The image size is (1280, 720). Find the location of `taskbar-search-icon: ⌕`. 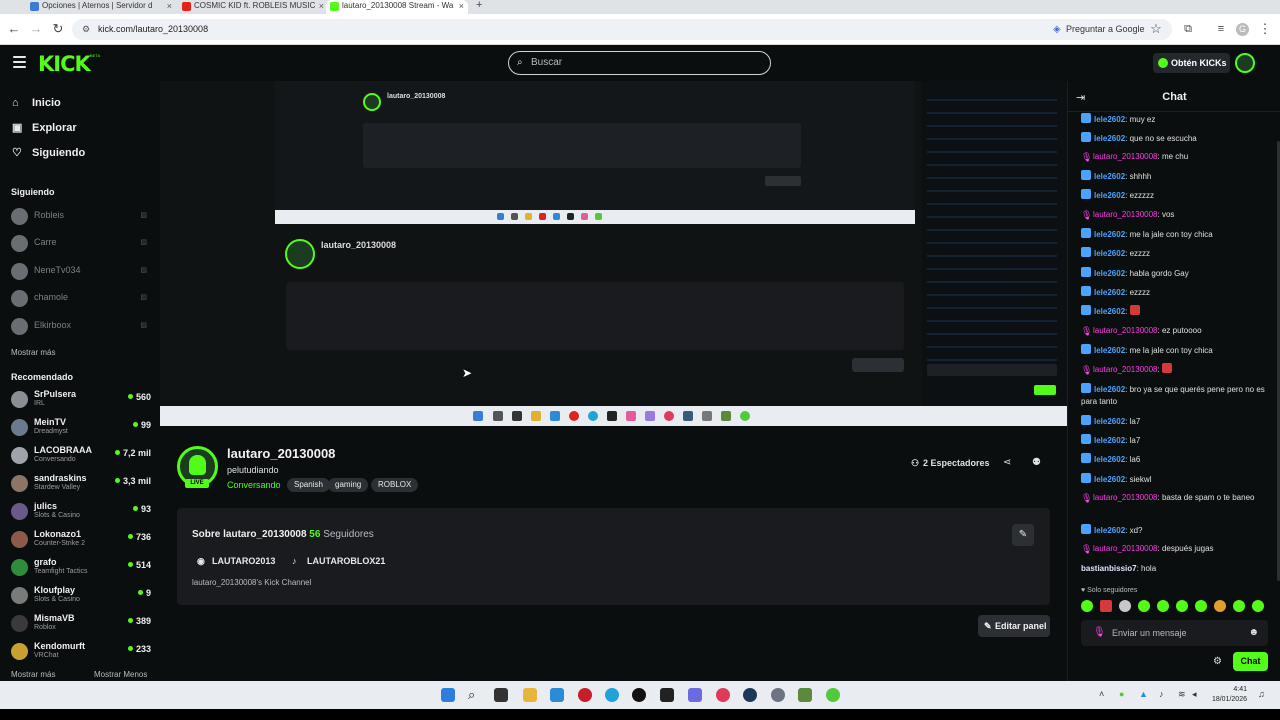

taskbar-search-icon: ⌕ is located at coordinates (475, 695).